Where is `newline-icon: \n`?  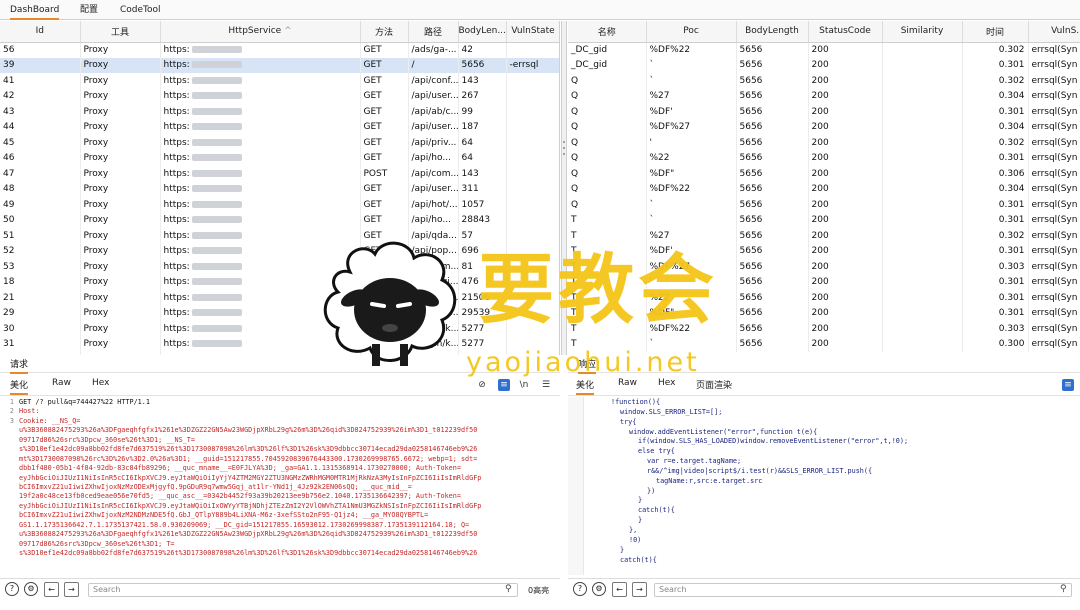 newline-icon: \n is located at coordinates (524, 385).